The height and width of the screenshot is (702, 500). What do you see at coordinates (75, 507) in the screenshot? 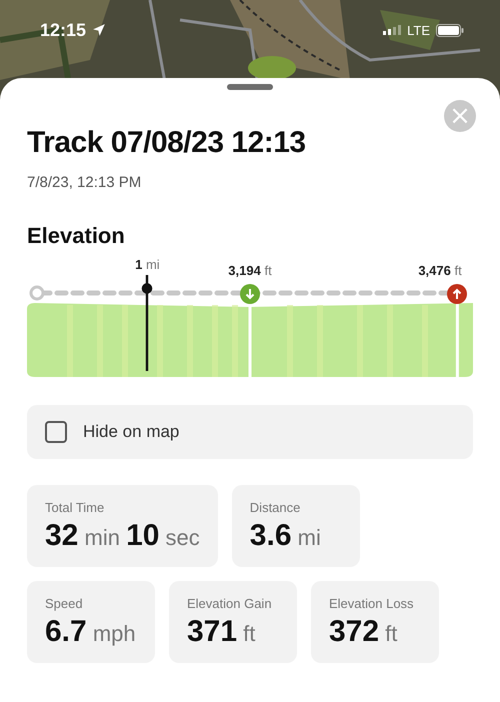
I see `stat-label: Total Time` at bounding box center [75, 507].